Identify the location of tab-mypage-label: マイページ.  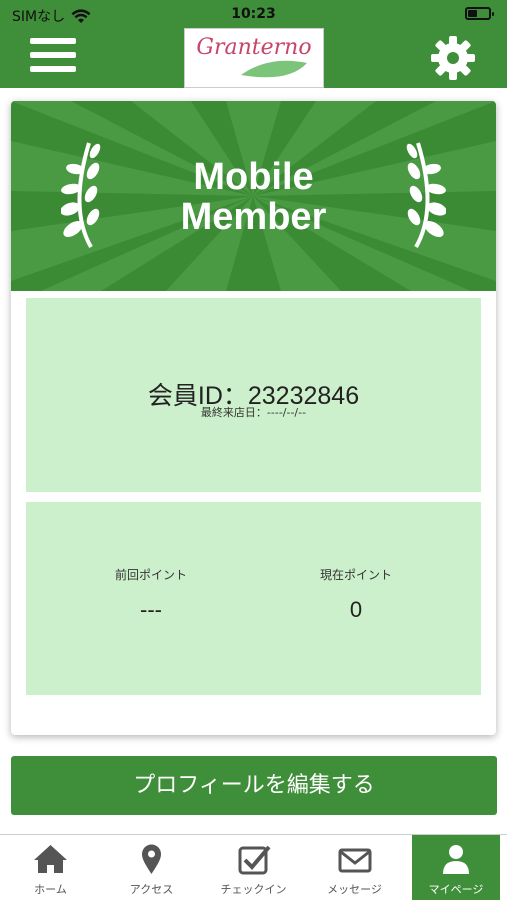
(456, 889).